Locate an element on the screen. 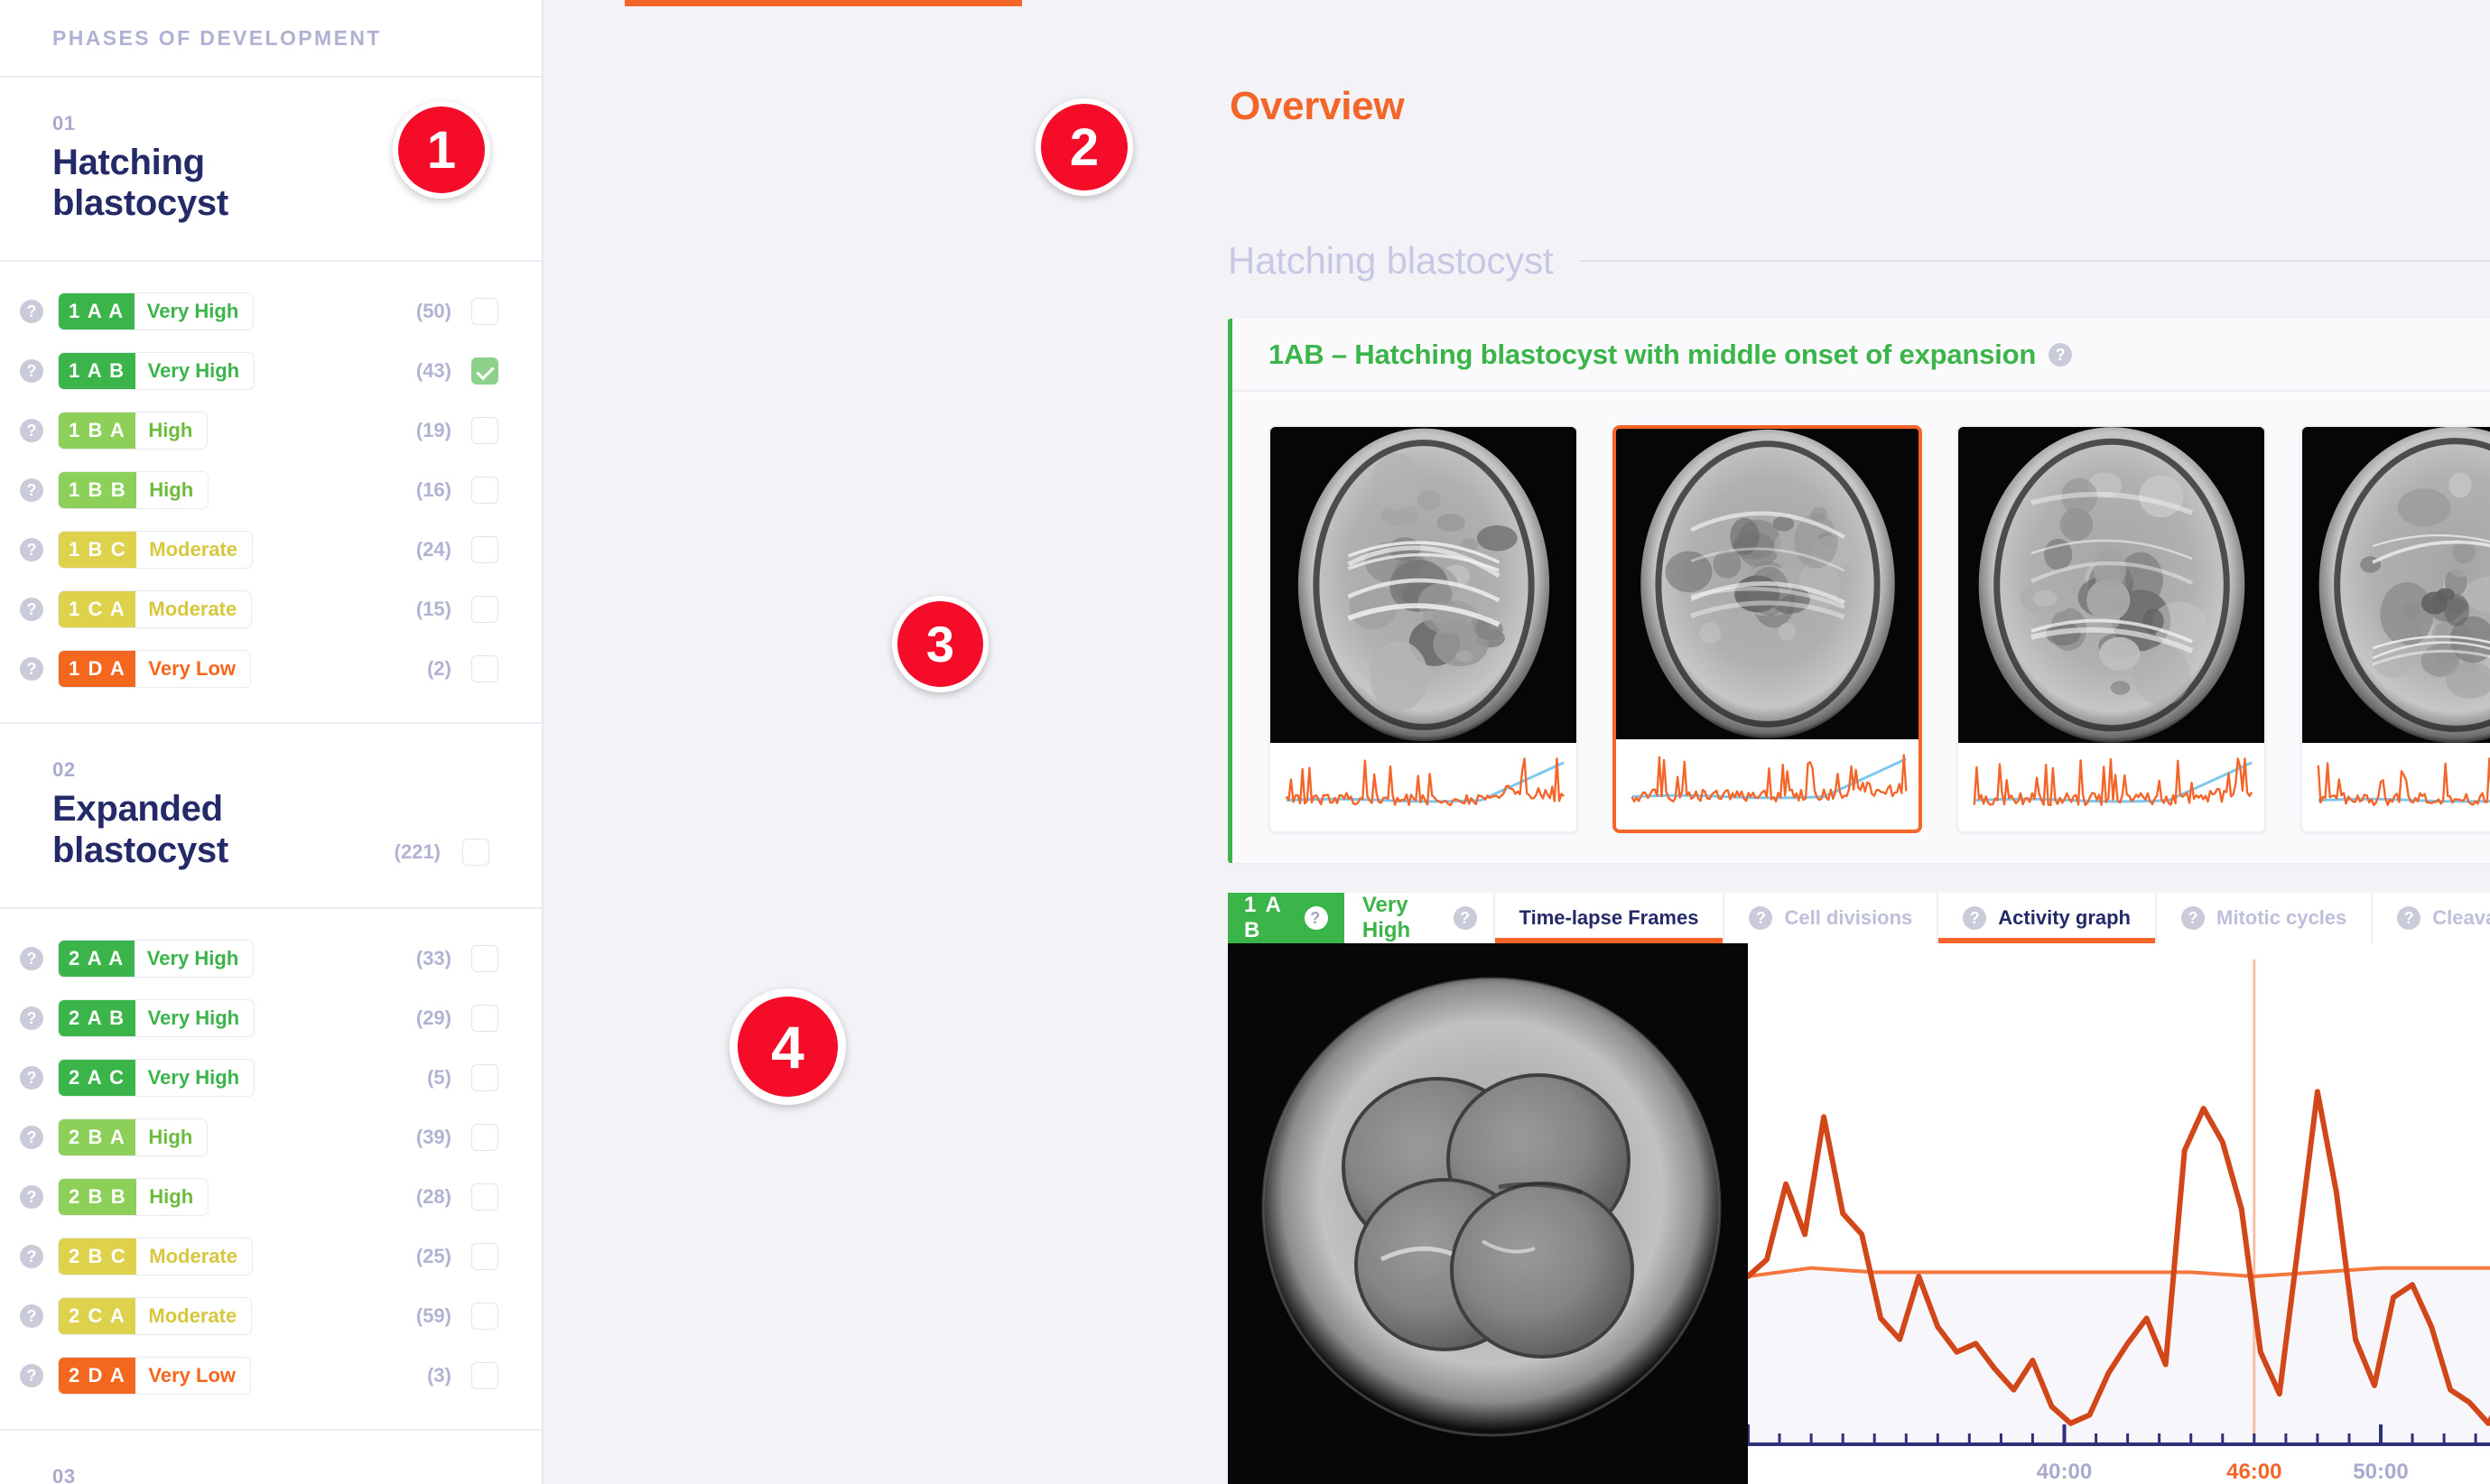 The height and width of the screenshot is (1484, 2490). sidebar-grade-row: ? 2 B C Moderate (25) is located at coordinates (271, 1256).